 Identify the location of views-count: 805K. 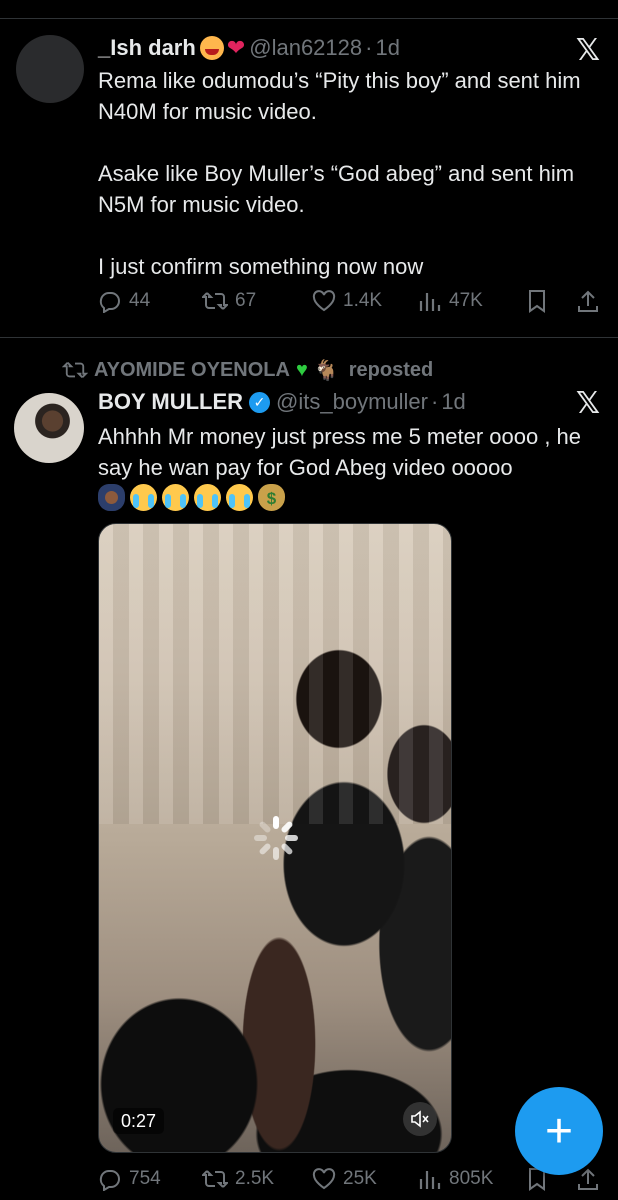
(471, 1178).